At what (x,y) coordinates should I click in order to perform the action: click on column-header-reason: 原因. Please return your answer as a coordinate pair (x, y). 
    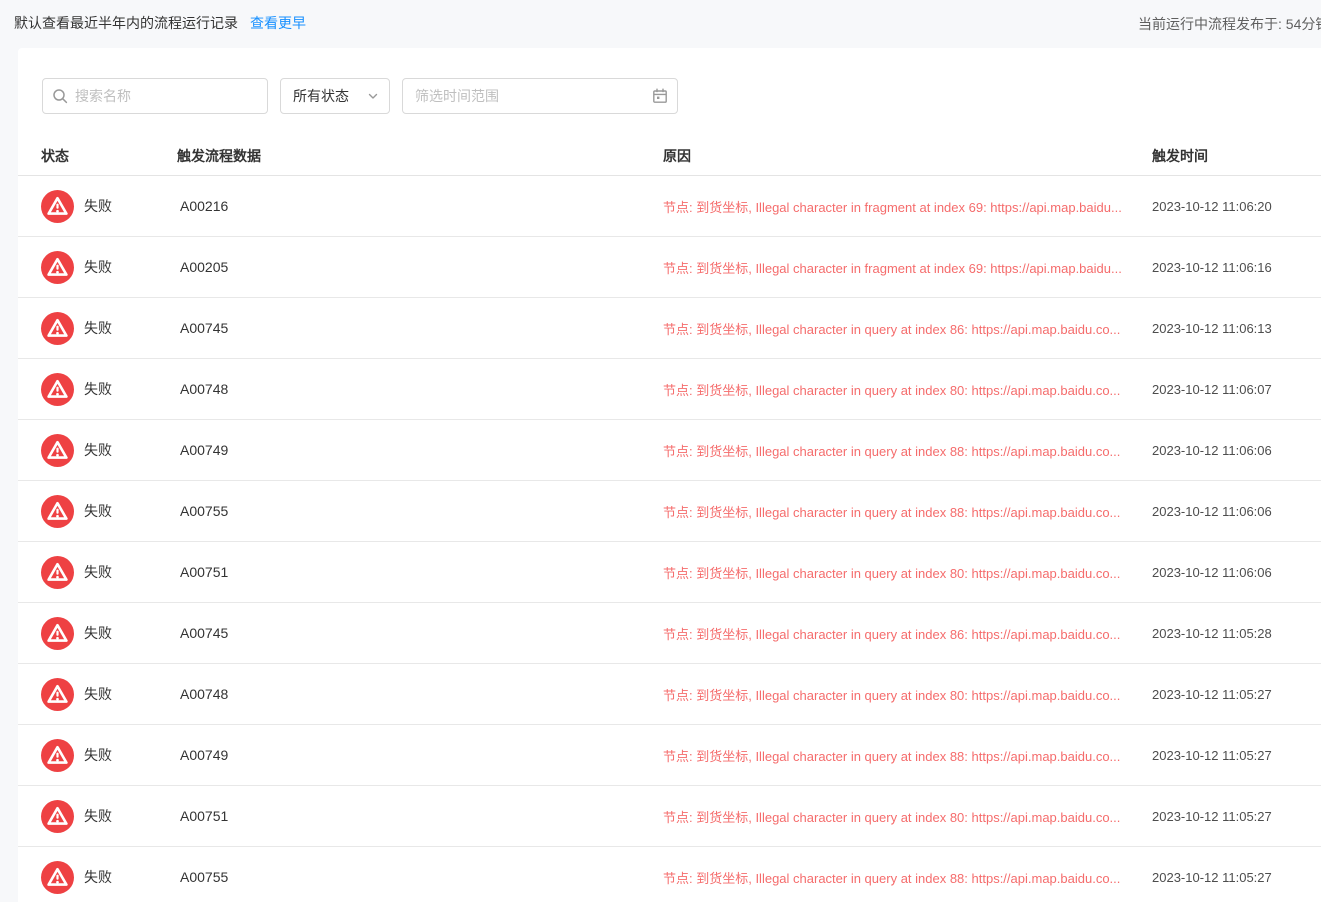
    Looking at the image, I should click on (677, 155).